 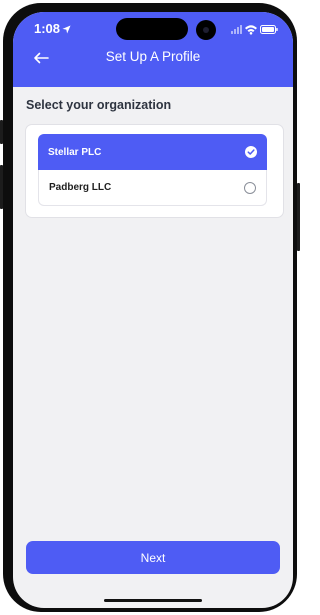 What do you see at coordinates (269, 29) in the screenshot?
I see `battery-icon` at bounding box center [269, 29].